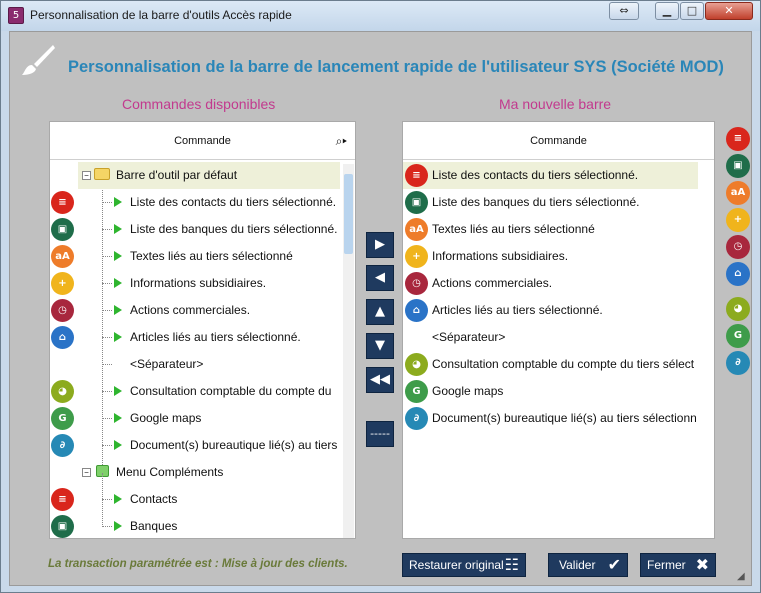  Describe the element at coordinates (702, 565) in the screenshot. I see `close-x-icon: ✖` at that location.